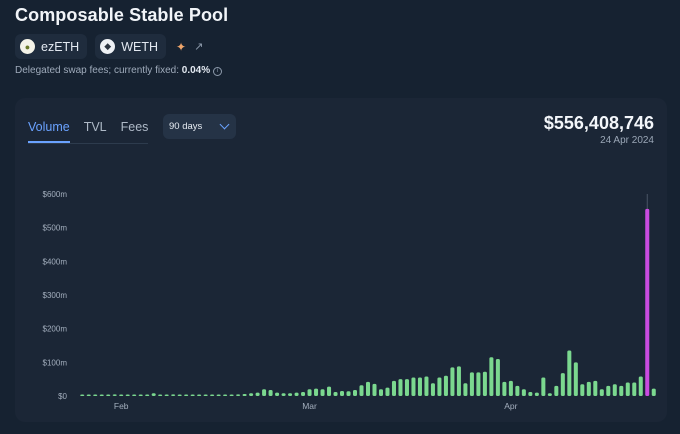 This screenshot has height=434, width=680. I want to click on fees-value: 0.04%, so click(196, 70).